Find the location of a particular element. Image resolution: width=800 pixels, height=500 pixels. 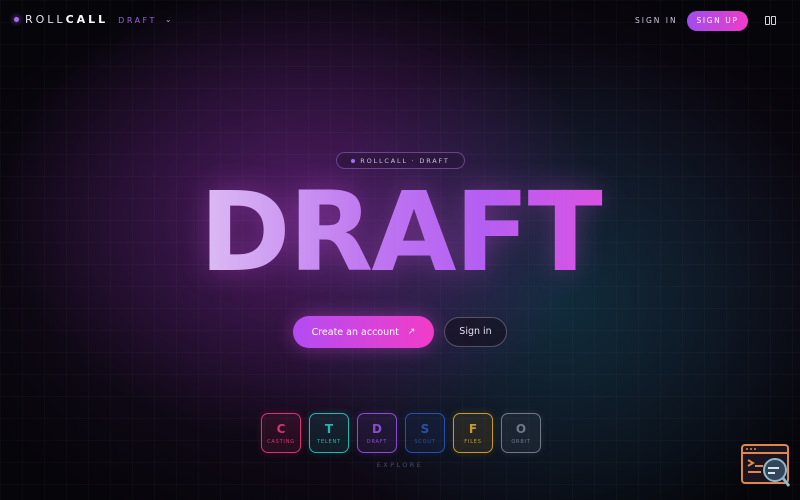

hero-badge: ROLLCALL · DRAFT is located at coordinates (400, 160).